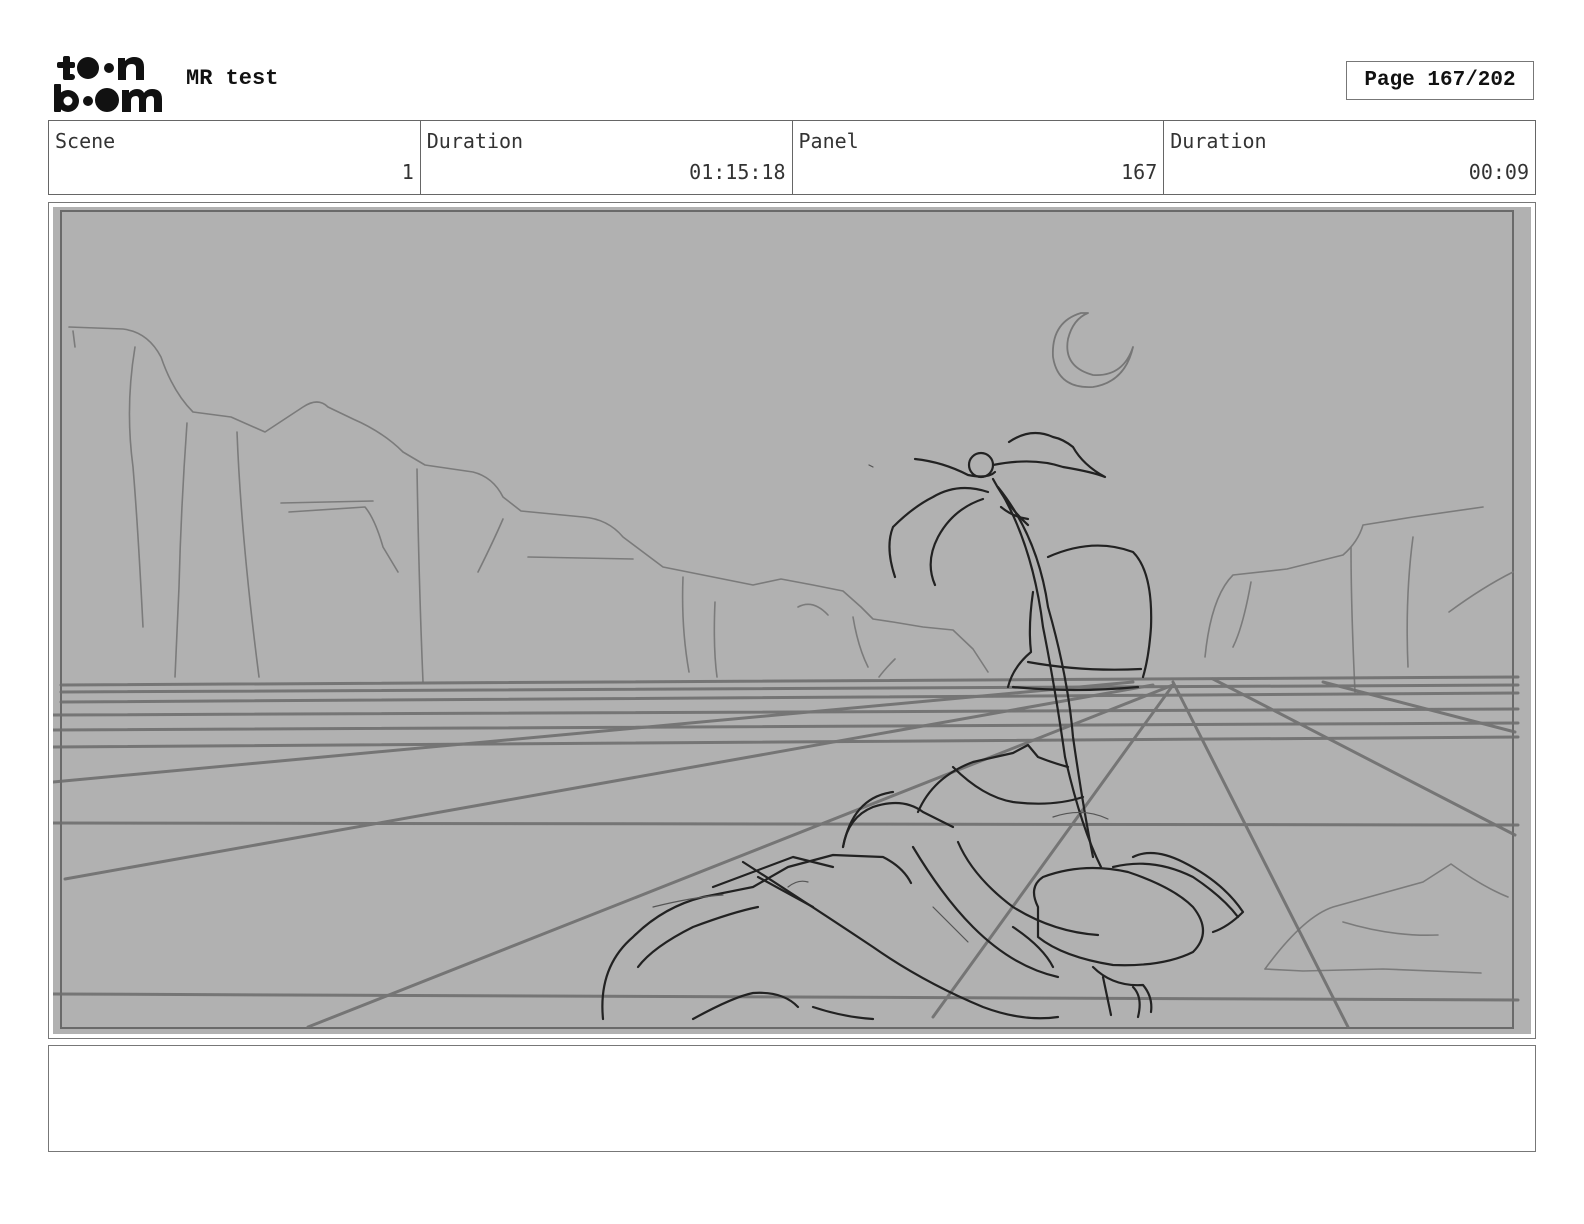  What do you see at coordinates (828, 141) in the screenshot?
I see `panel-label: Panel` at bounding box center [828, 141].